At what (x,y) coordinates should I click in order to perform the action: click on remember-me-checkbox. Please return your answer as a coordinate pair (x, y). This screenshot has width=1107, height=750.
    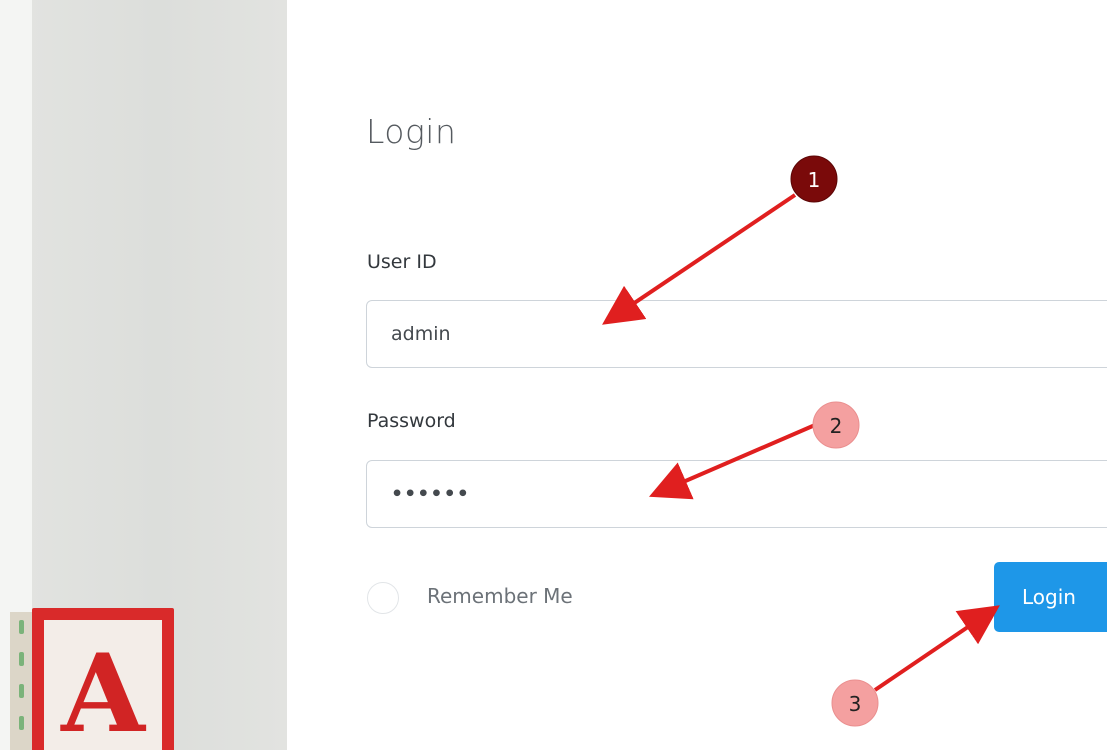
    Looking at the image, I should click on (383, 598).